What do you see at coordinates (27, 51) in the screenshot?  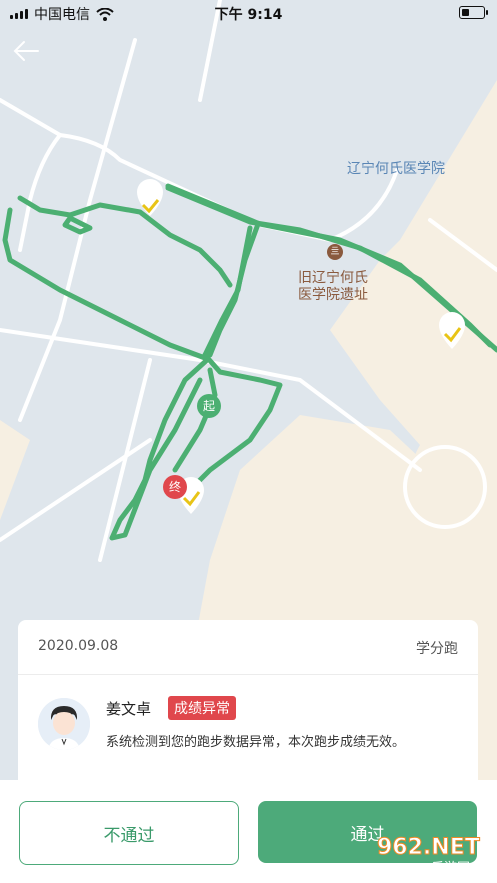 I see `back-arrow-icon` at bounding box center [27, 51].